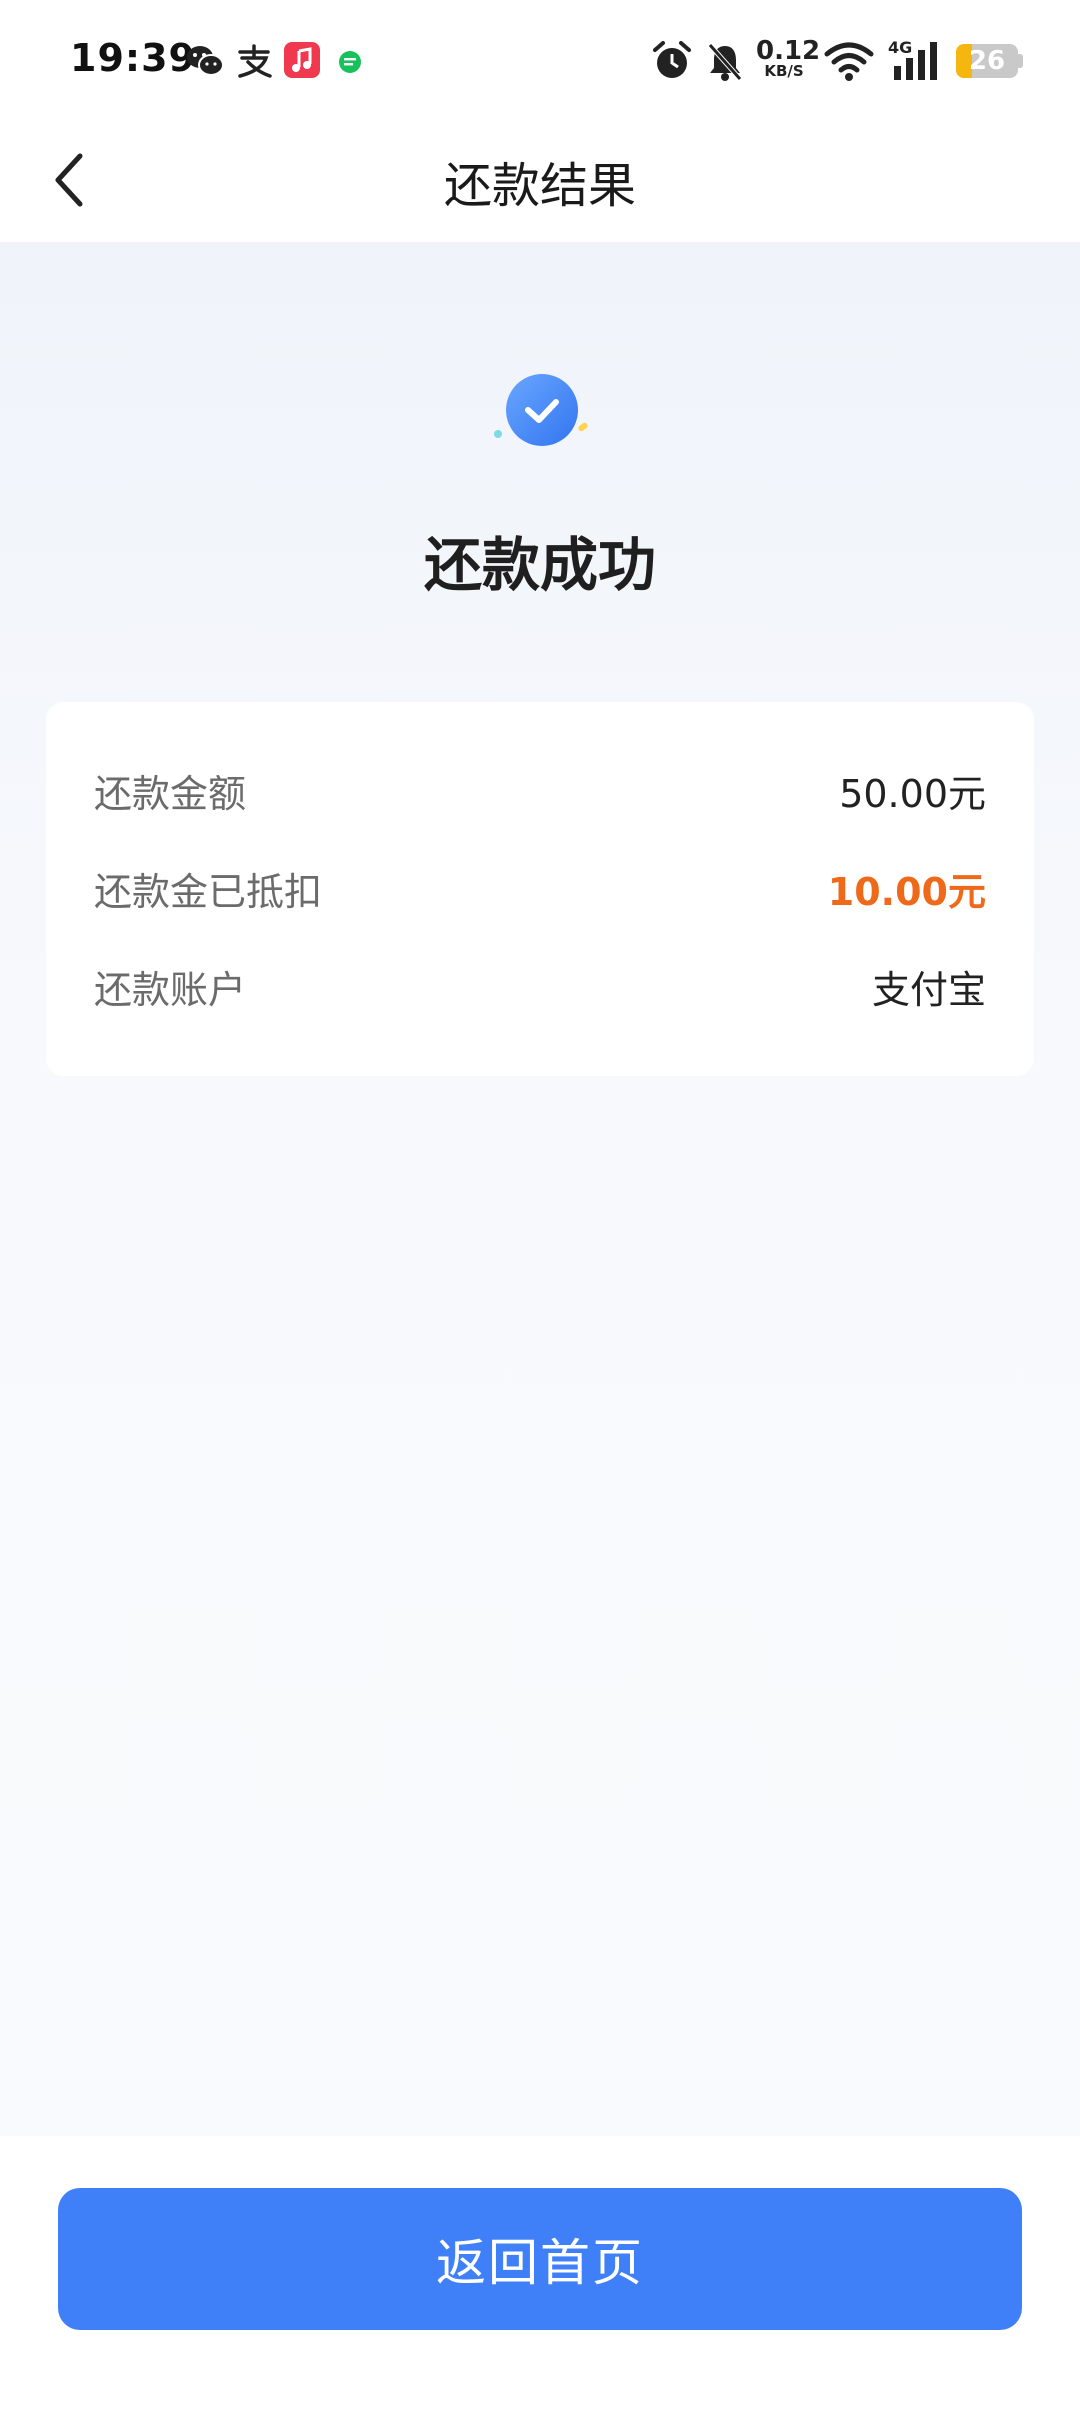  What do you see at coordinates (912, 793) in the screenshot?
I see `detail-value: 50.00元` at bounding box center [912, 793].